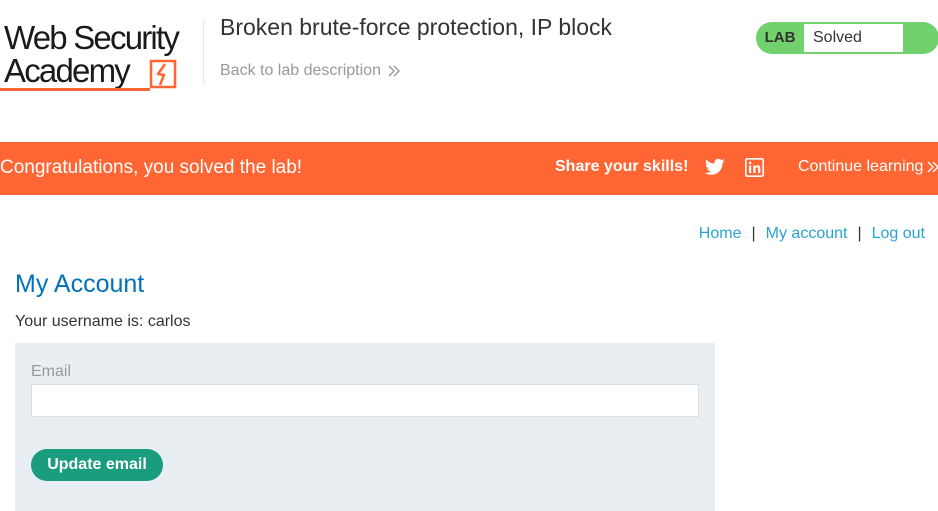 The height and width of the screenshot is (511, 938). What do you see at coordinates (807, 234) in the screenshot?
I see `nav-my-account-link: My account` at bounding box center [807, 234].